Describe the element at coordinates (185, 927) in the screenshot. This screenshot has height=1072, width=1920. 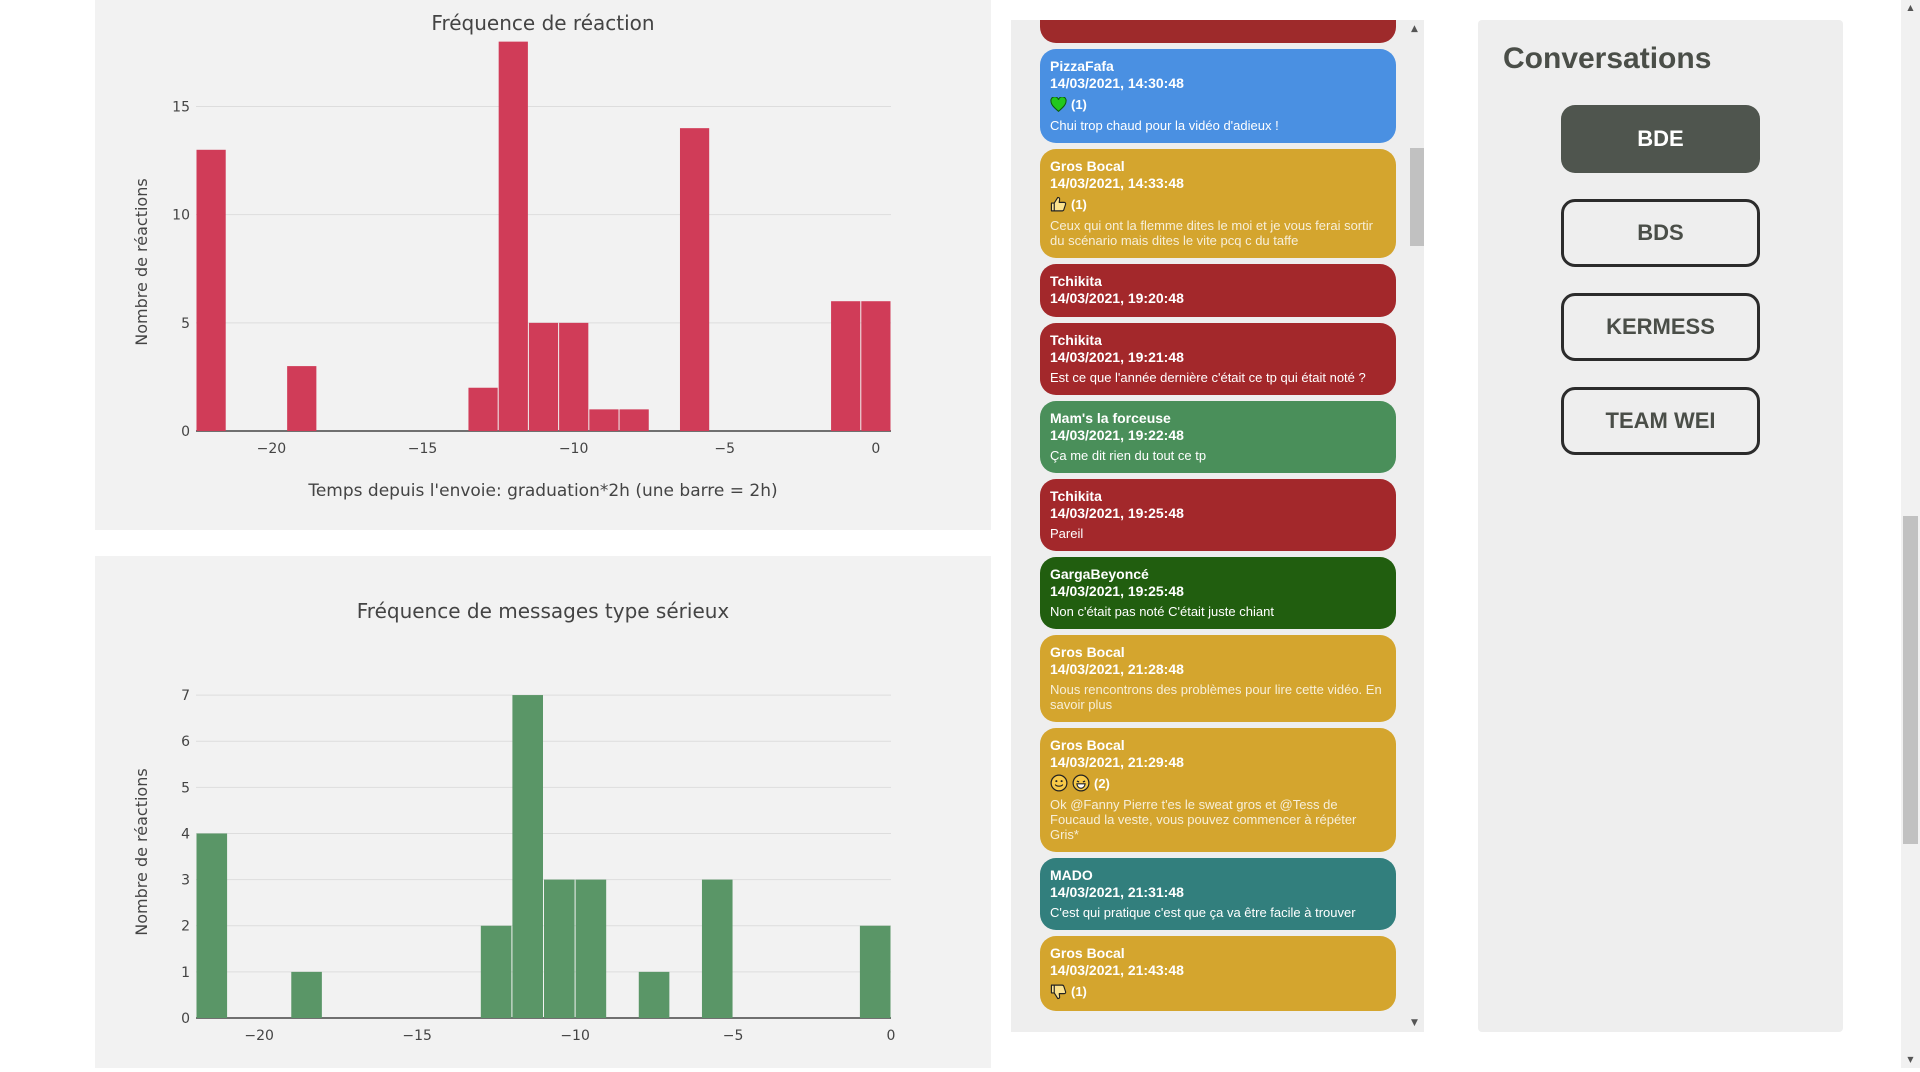
I see `y-tick-label: 2` at that location.